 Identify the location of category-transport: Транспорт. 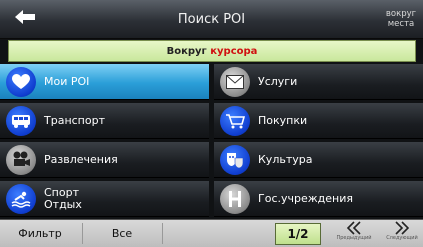
(104, 121).